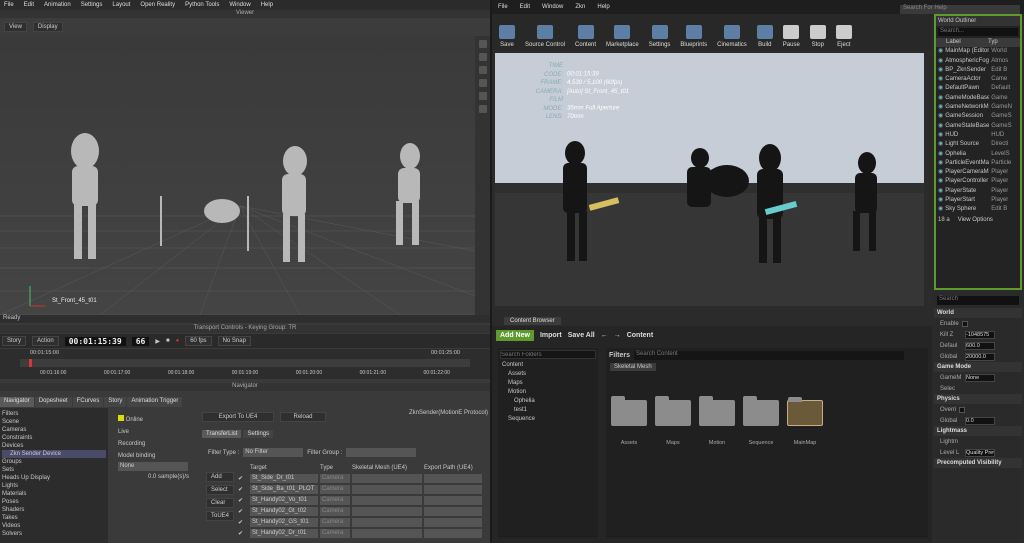 The width and height of the screenshot is (1024, 543). I want to click on menu-edit: Edit, so click(29, 5).